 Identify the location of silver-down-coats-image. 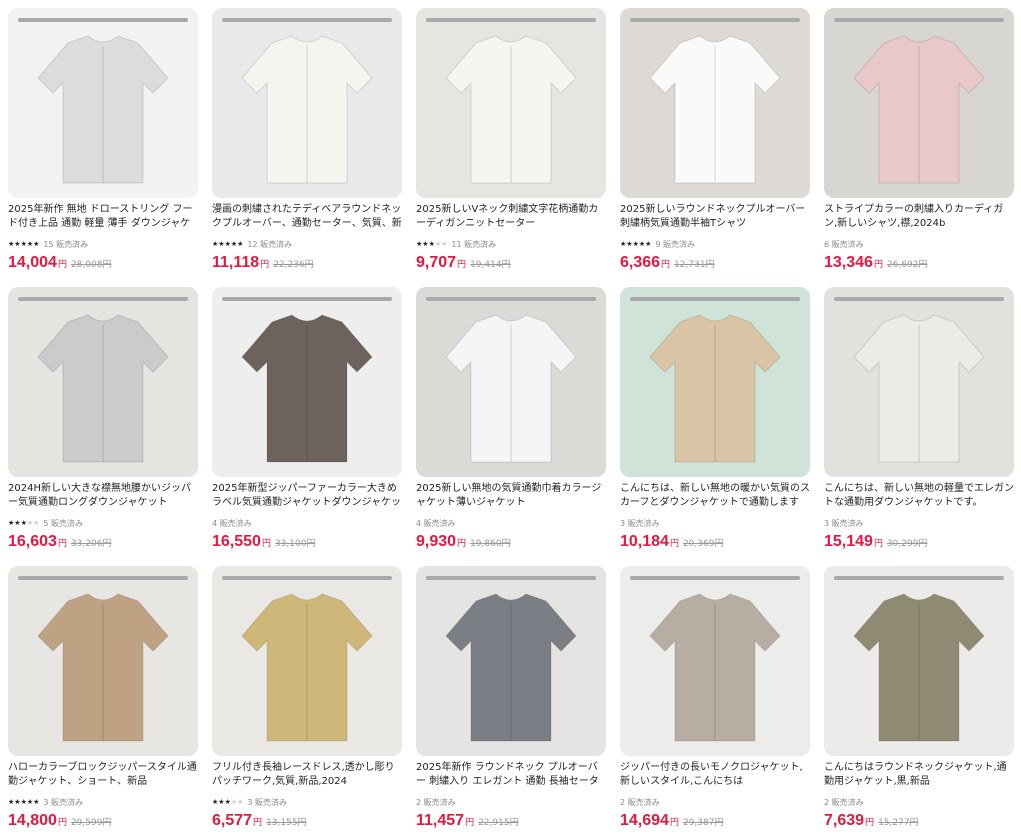
(103, 382).